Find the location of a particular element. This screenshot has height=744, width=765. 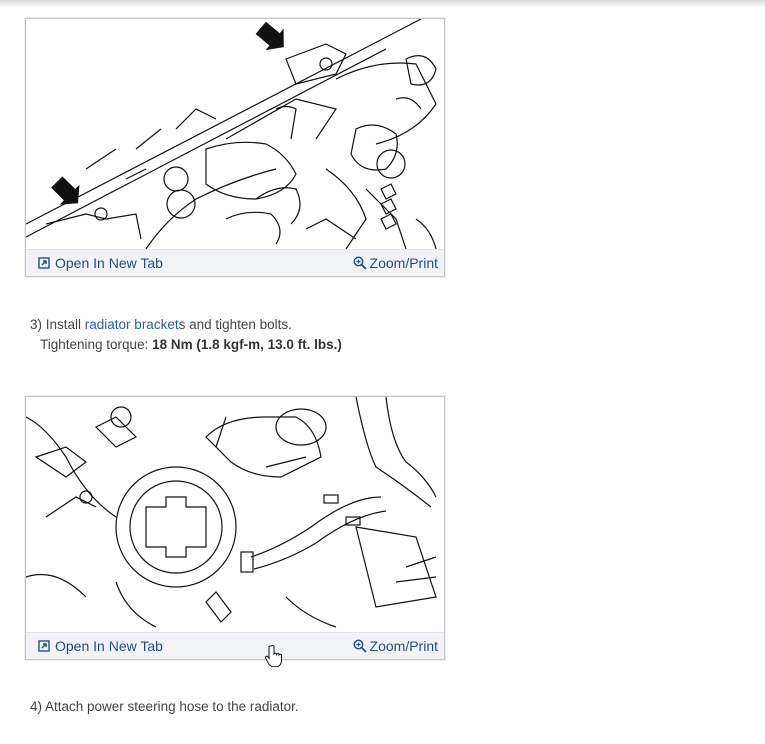

step-3-prefix: 3) Install is located at coordinates (57, 324).